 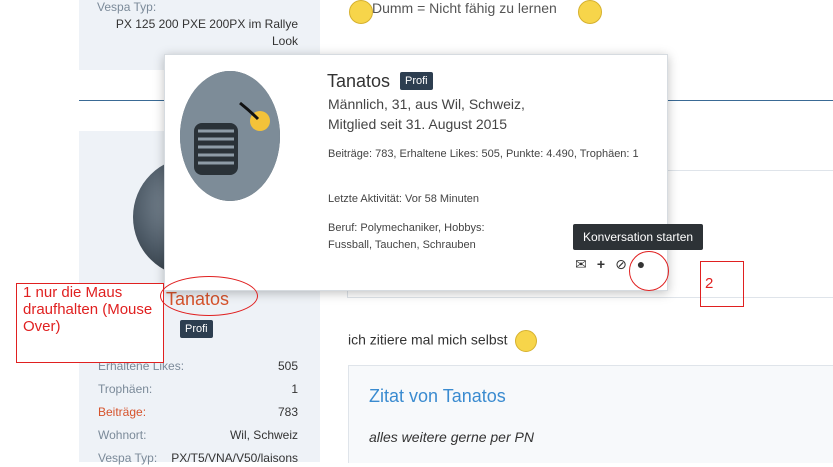 What do you see at coordinates (196, 329) in the screenshot?
I see `rank-badge: Profi` at bounding box center [196, 329].